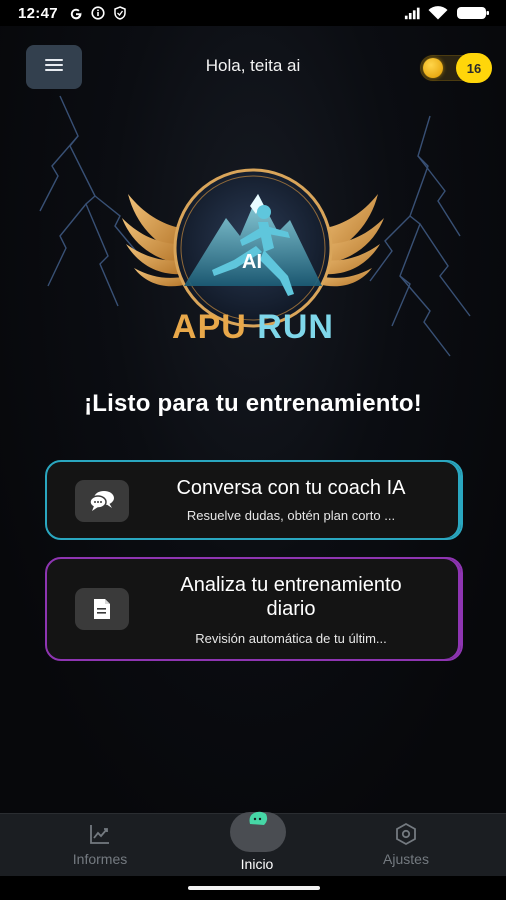 The width and height of the screenshot is (506, 900). I want to click on status-bar: 12:47, so click(253, 13).